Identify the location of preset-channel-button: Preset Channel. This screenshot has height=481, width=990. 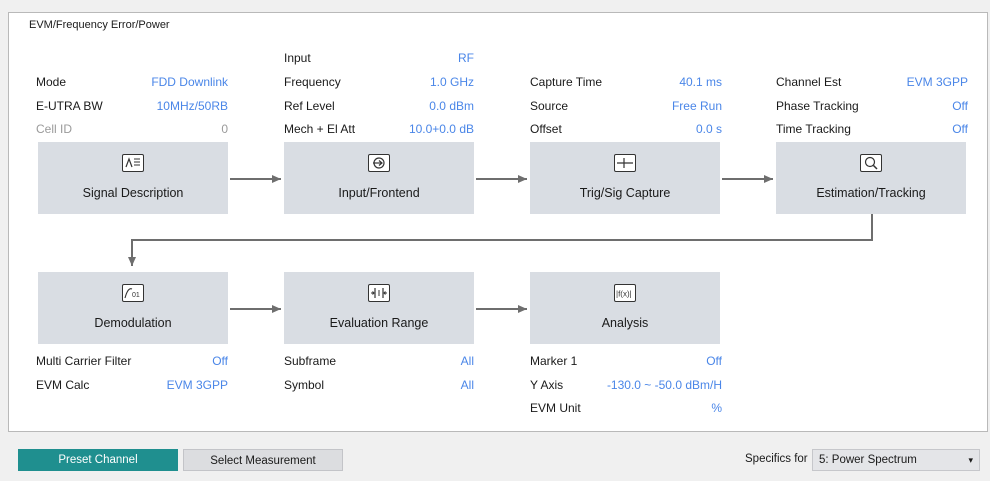
(98, 460).